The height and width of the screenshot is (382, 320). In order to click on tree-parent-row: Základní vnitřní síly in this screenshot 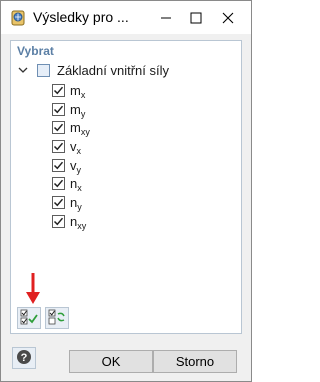, I will do `click(93, 70)`.